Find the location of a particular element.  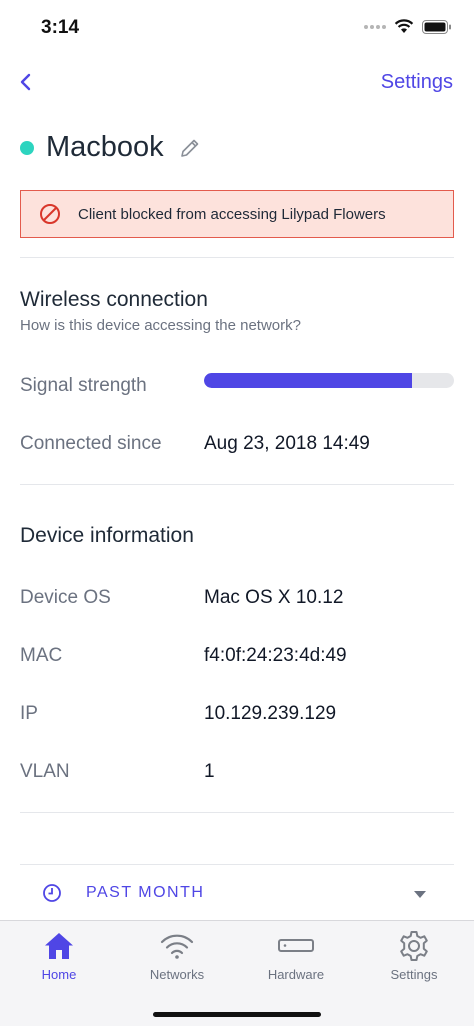

hardware-icon is located at coordinates (296, 945).